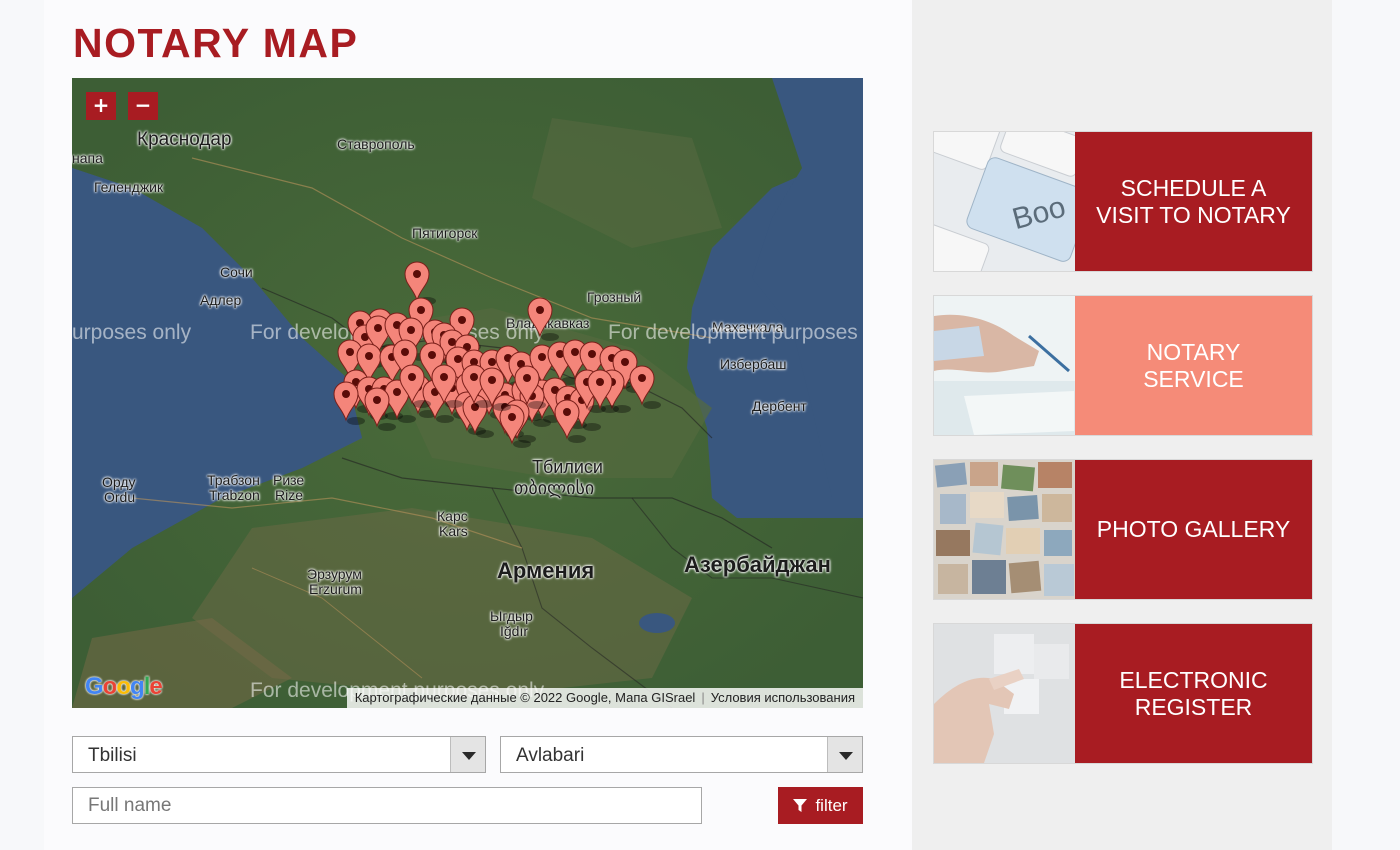  What do you see at coordinates (550, 755) in the screenshot?
I see `district-select-value: Avlabari` at bounding box center [550, 755].